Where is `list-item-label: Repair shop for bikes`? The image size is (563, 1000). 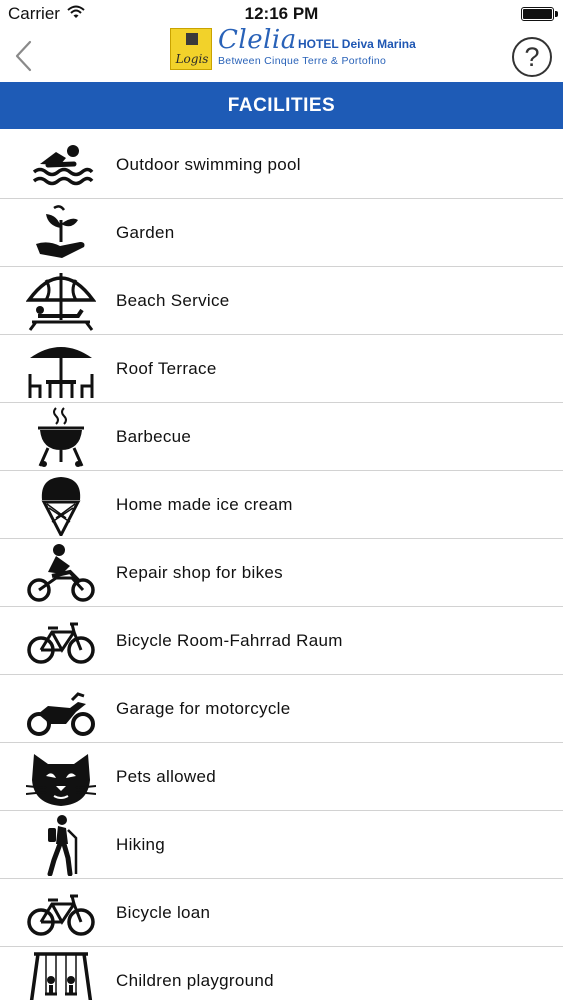
list-item-label: Repair shop for bikes is located at coordinates (199, 572).